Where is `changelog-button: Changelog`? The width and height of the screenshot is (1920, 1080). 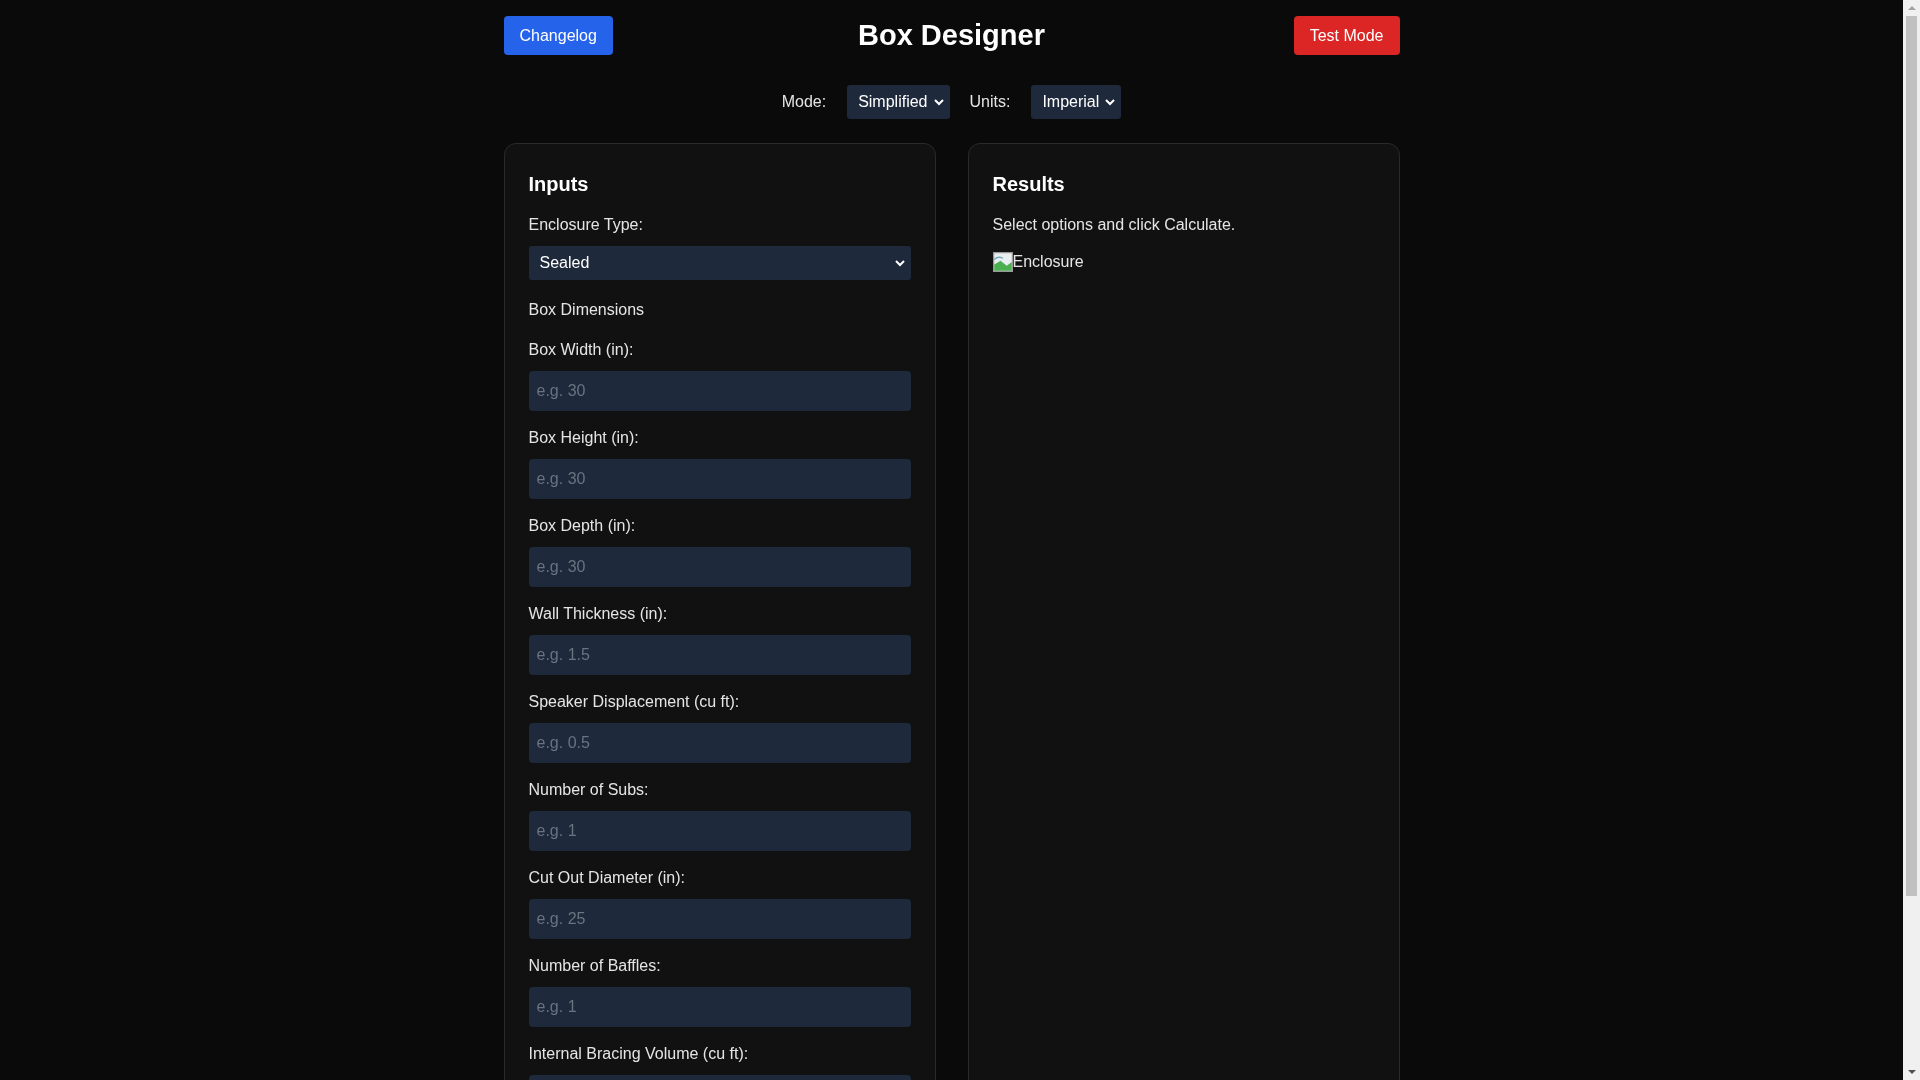
changelog-button: Changelog is located at coordinates (558, 35).